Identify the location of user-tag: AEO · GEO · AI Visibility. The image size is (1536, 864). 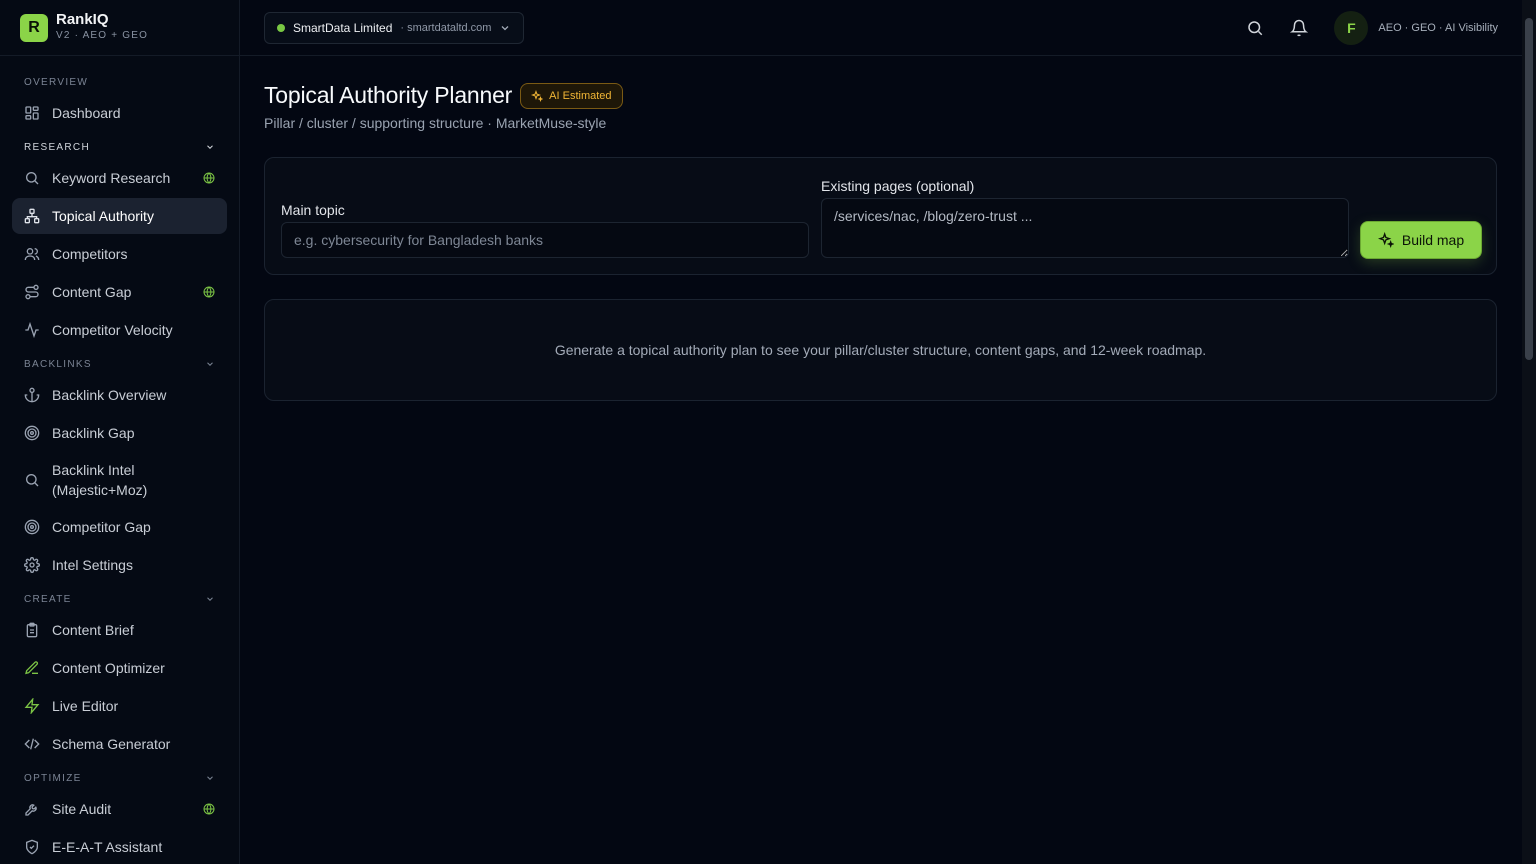
(1438, 27).